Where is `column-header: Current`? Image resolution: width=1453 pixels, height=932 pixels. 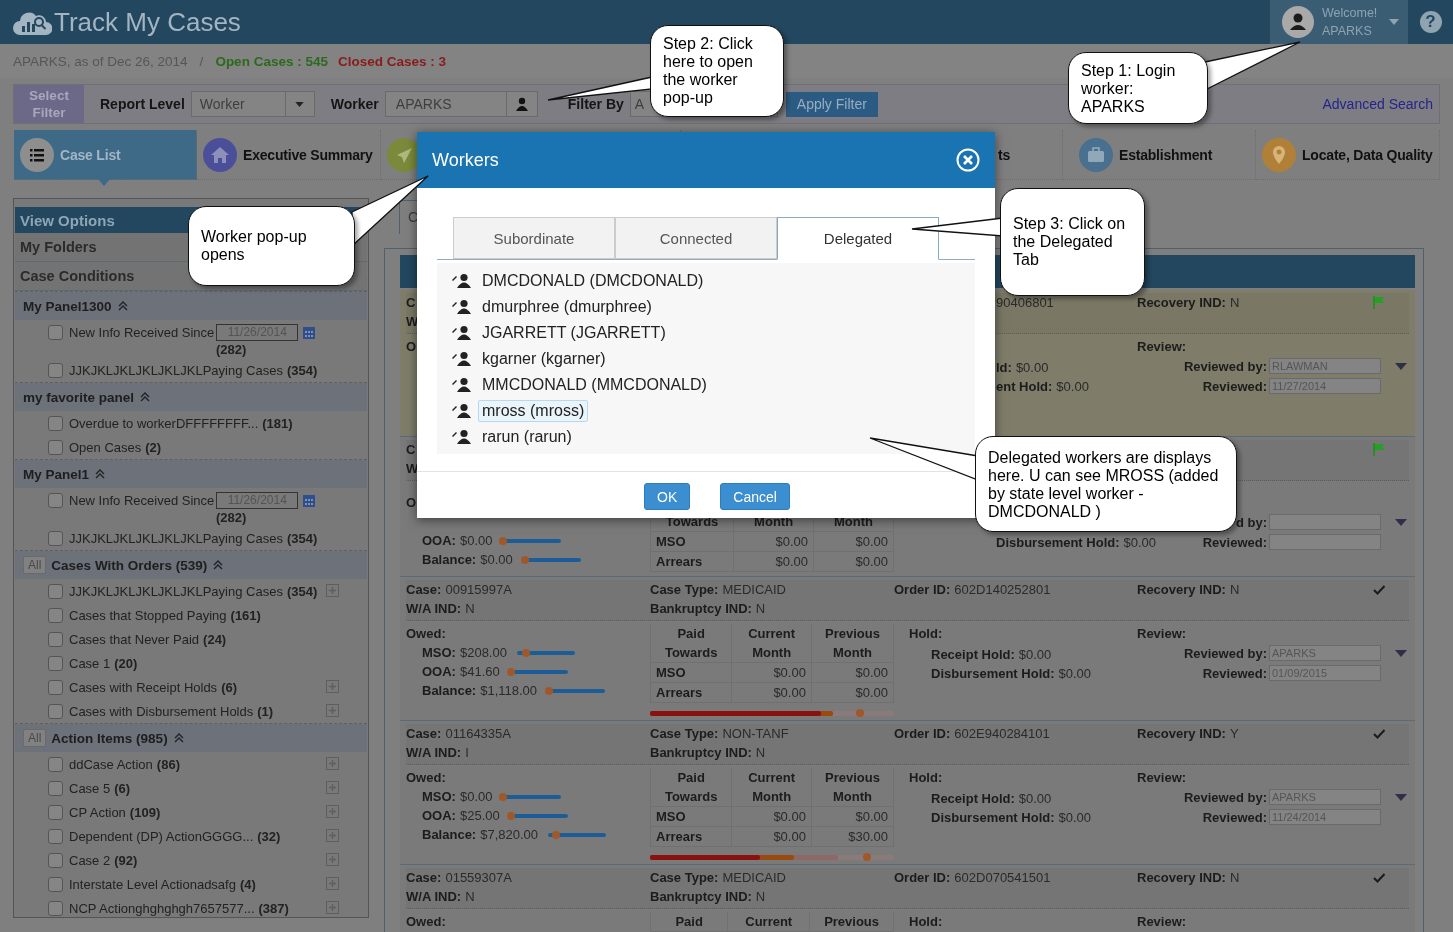 column-header: Current is located at coordinates (768, 922).